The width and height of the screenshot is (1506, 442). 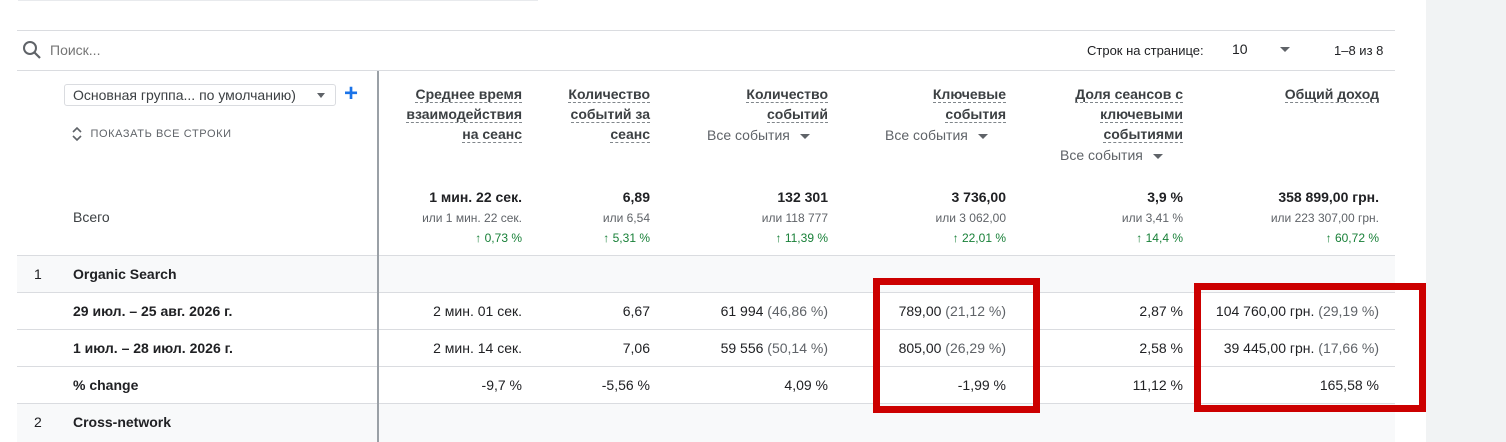 I want to click on table-cell: 2,87 %, so click(x=1161, y=311).